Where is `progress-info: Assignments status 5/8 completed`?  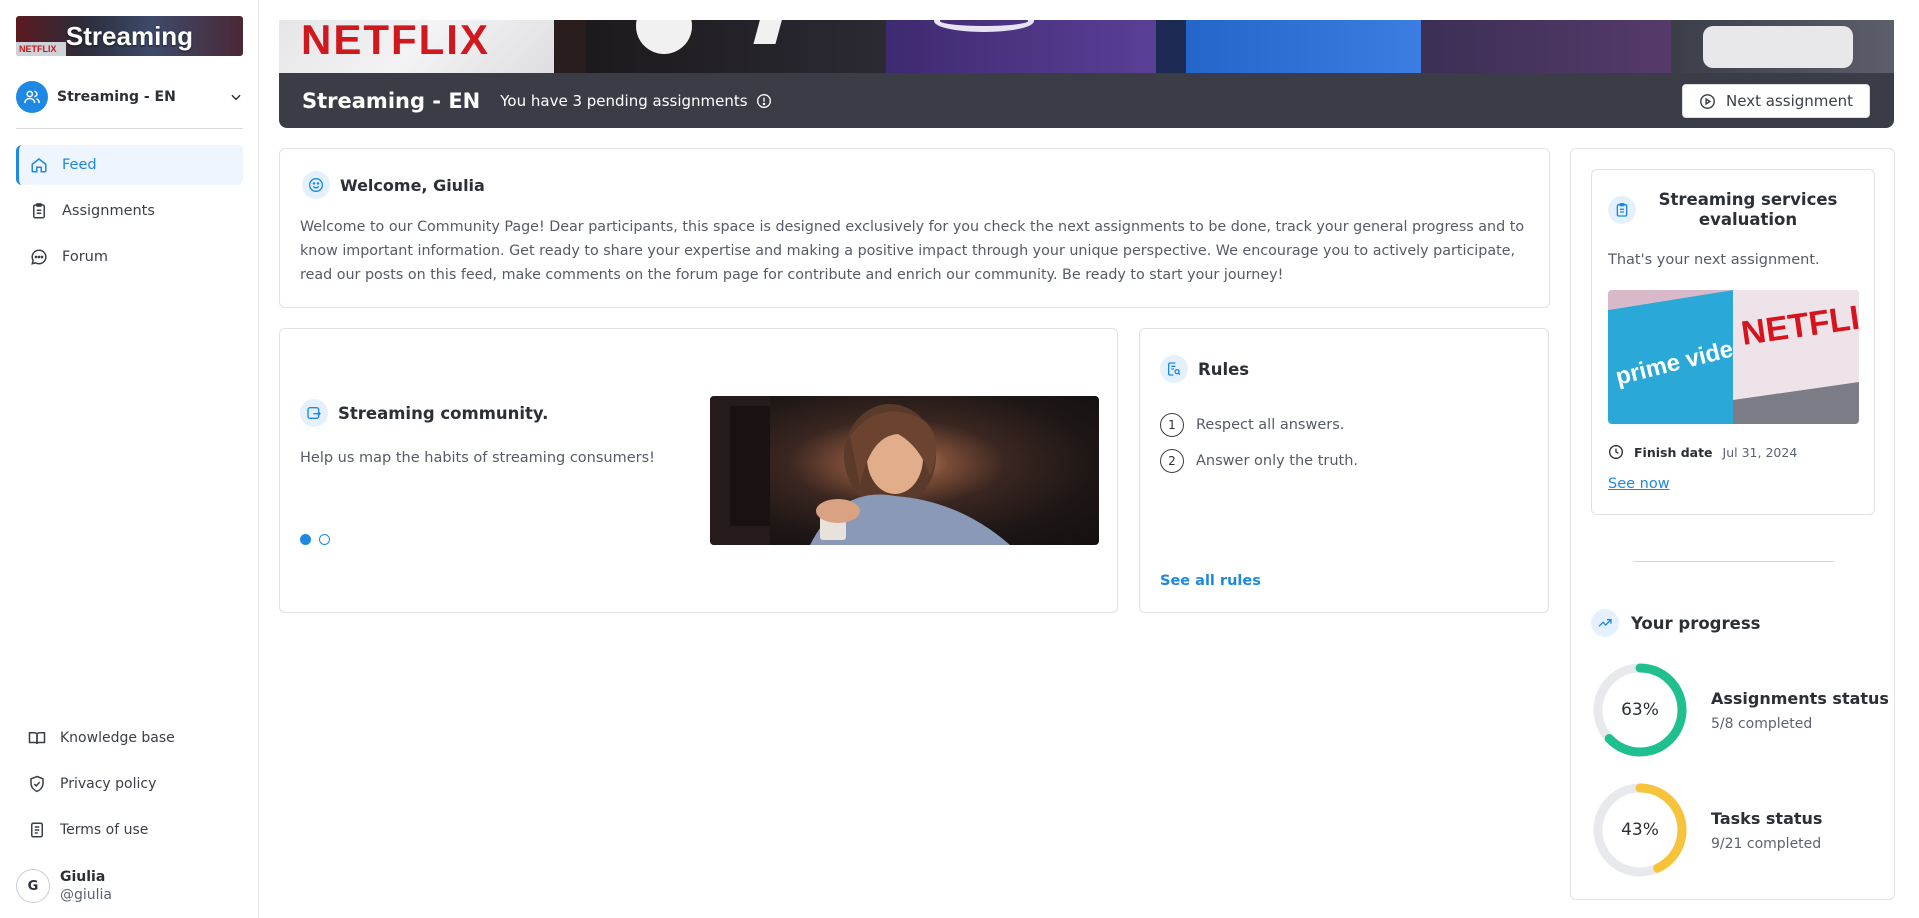
progress-info: Assignments status 5/8 completed is located at coordinates (1800, 710).